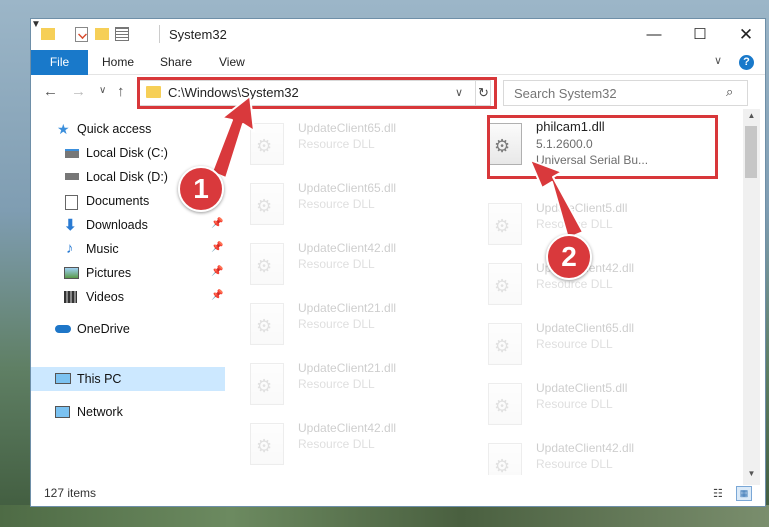 The height and width of the screenshot is (527, 769). I want to click on nav-item-local-disk-c: Local Disk (C:), so click(128, 153).